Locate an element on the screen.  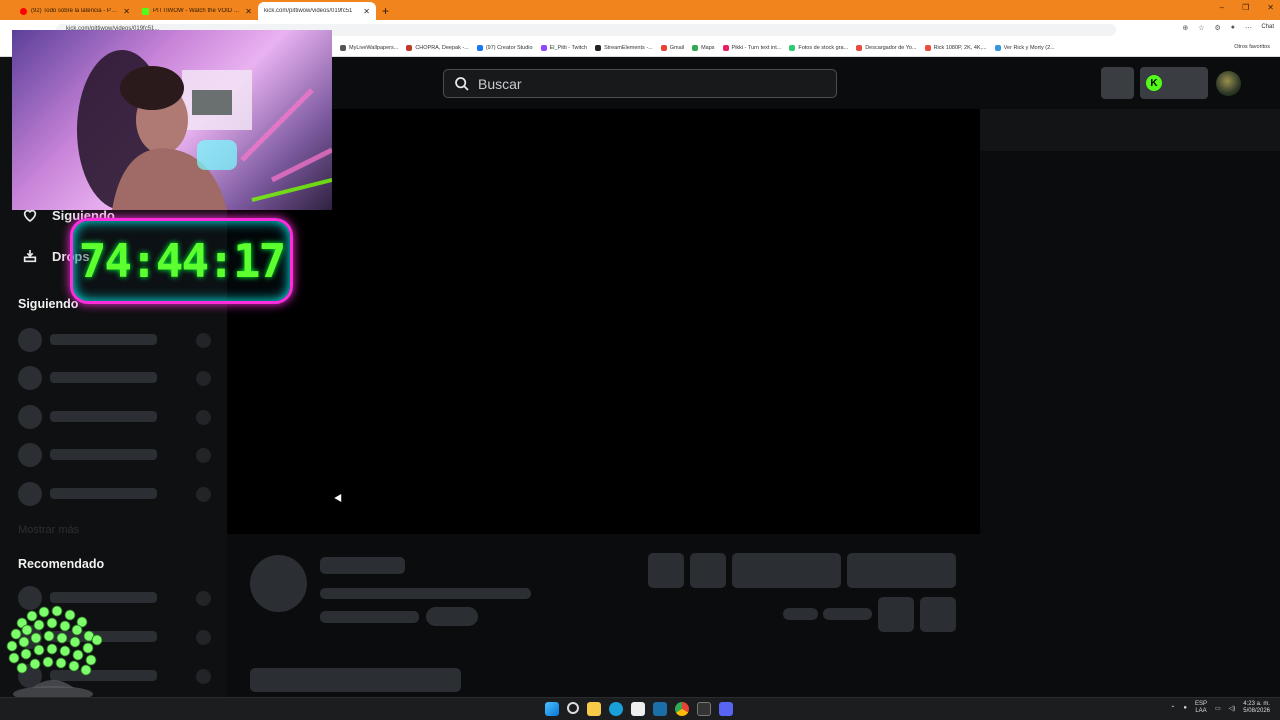
show-more-link: Mostrar más is located at coordinates (48, 530).